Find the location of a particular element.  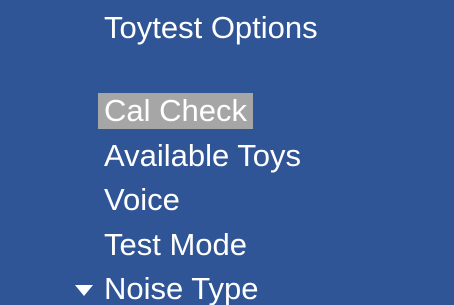

menu-item-test-mode: Test Mode is located at coordinates (227, 249).